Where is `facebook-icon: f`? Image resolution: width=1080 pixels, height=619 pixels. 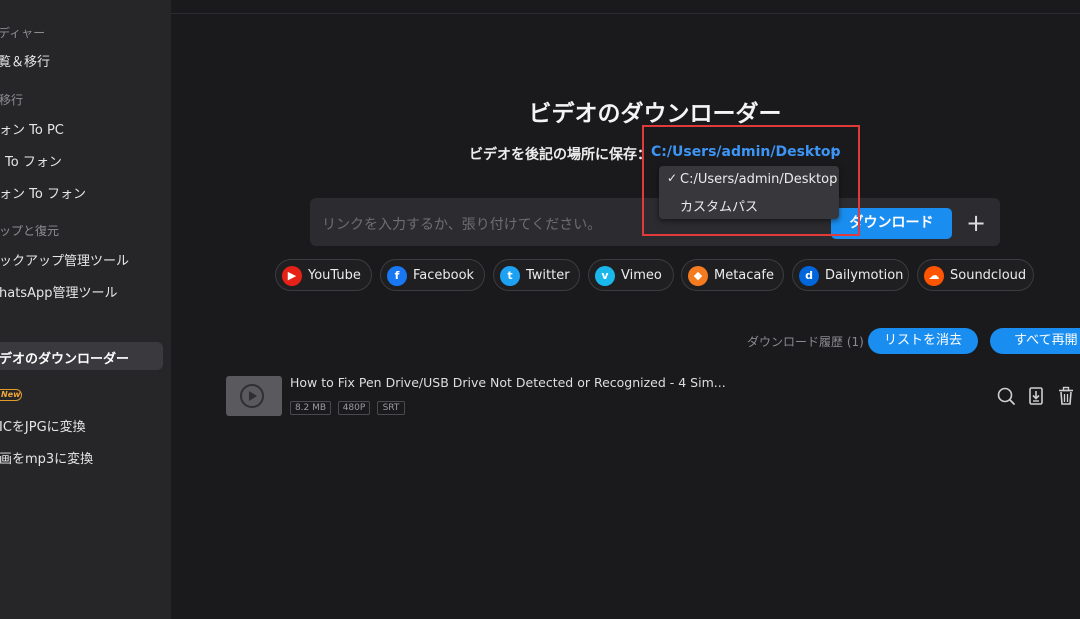 facebook-icon: f is located at coordinates (397, 276).